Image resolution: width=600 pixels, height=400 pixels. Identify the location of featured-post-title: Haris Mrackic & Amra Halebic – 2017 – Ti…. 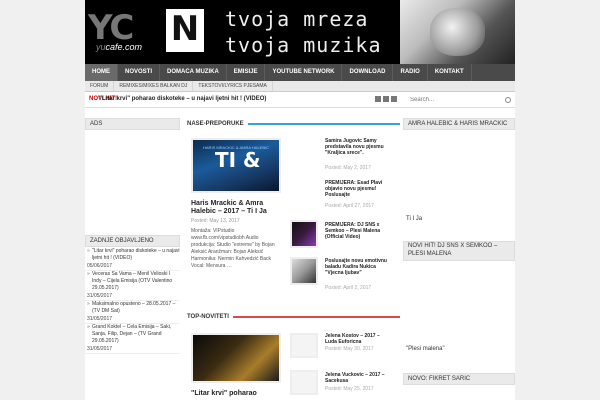
(237, 208).